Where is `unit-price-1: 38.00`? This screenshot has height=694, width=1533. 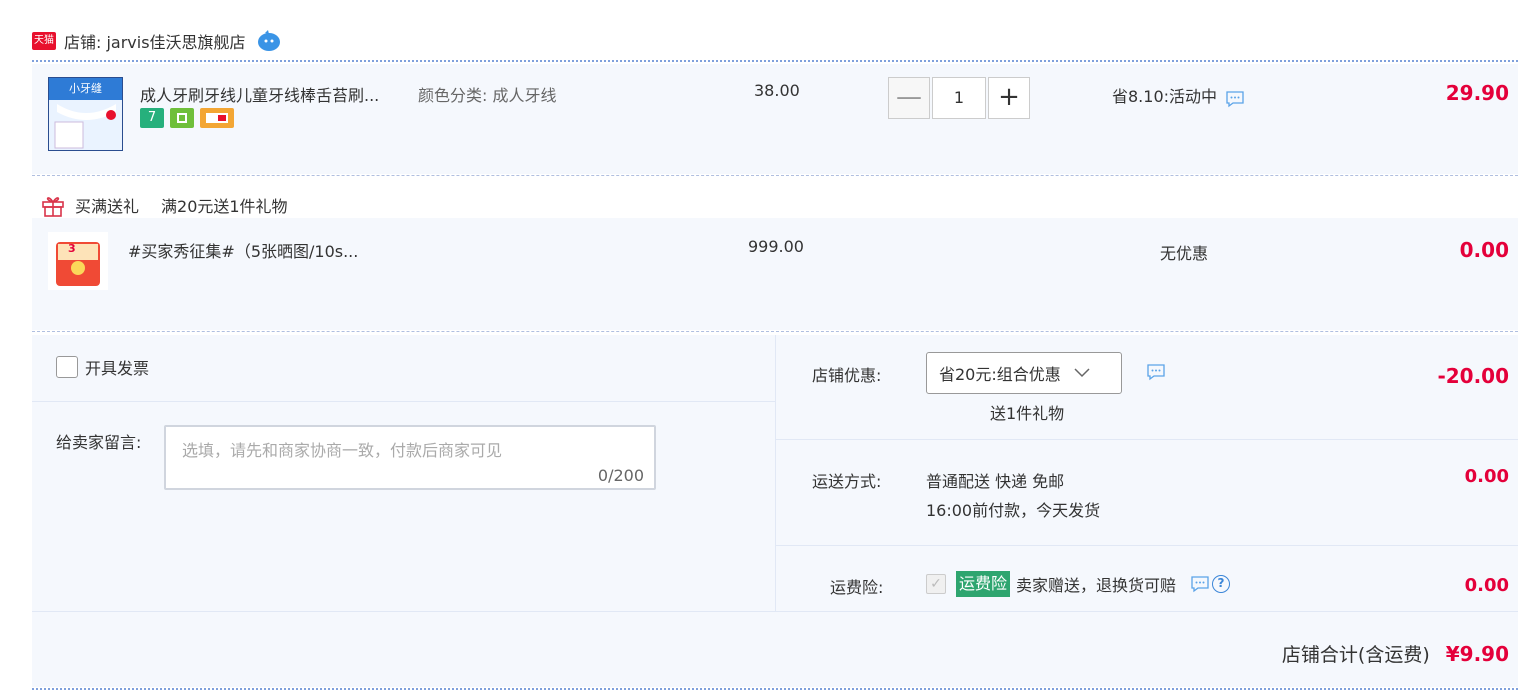
unit-price-1: 38.00 is located at coordinates (777, 90).